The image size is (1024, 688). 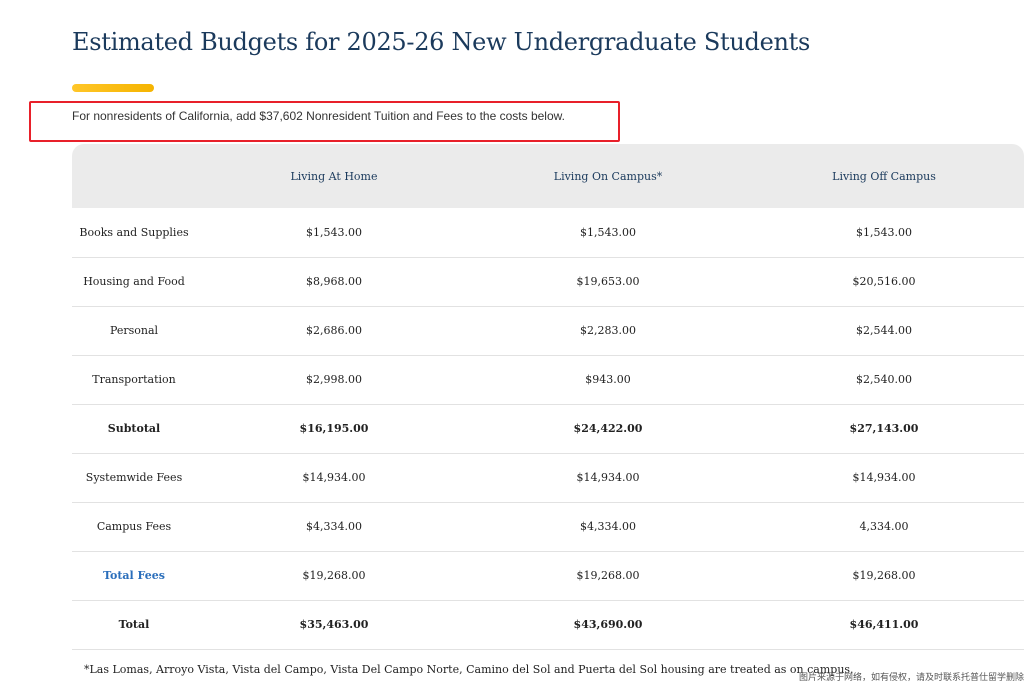 What do you see at coordinates (884, 526) in the screenshot?
I see `cell-off-campus: 4,334.00` at bounding box center [884, 526].